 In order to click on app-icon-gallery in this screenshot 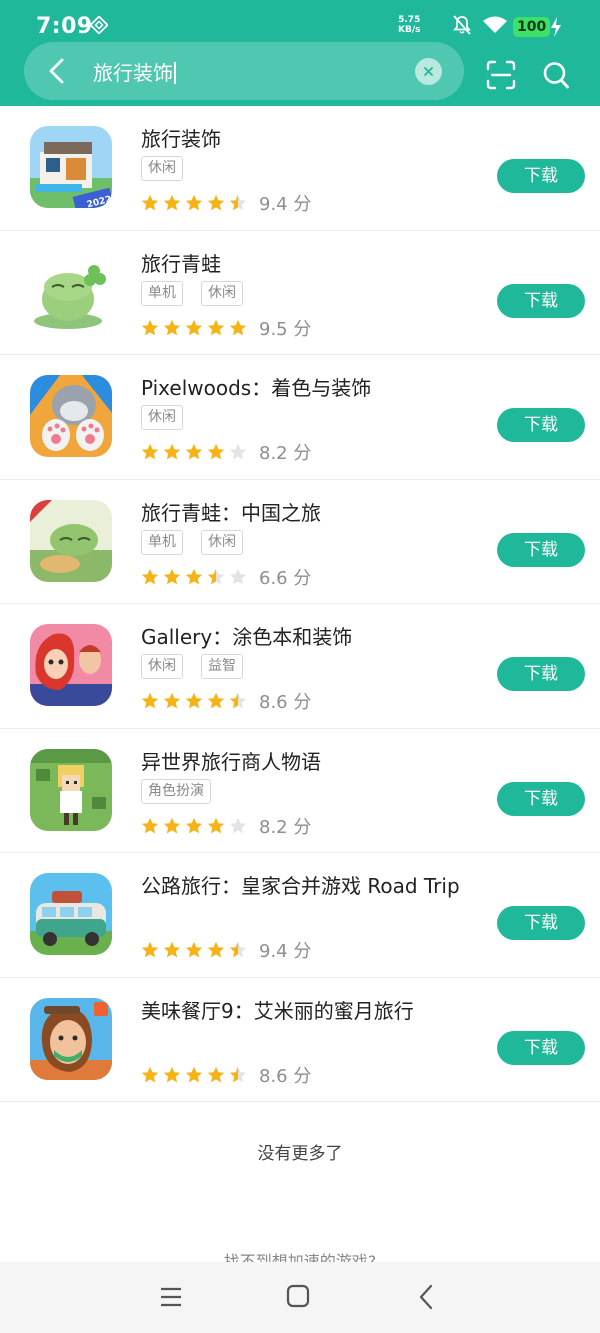, I will do `click(71, 665)`.